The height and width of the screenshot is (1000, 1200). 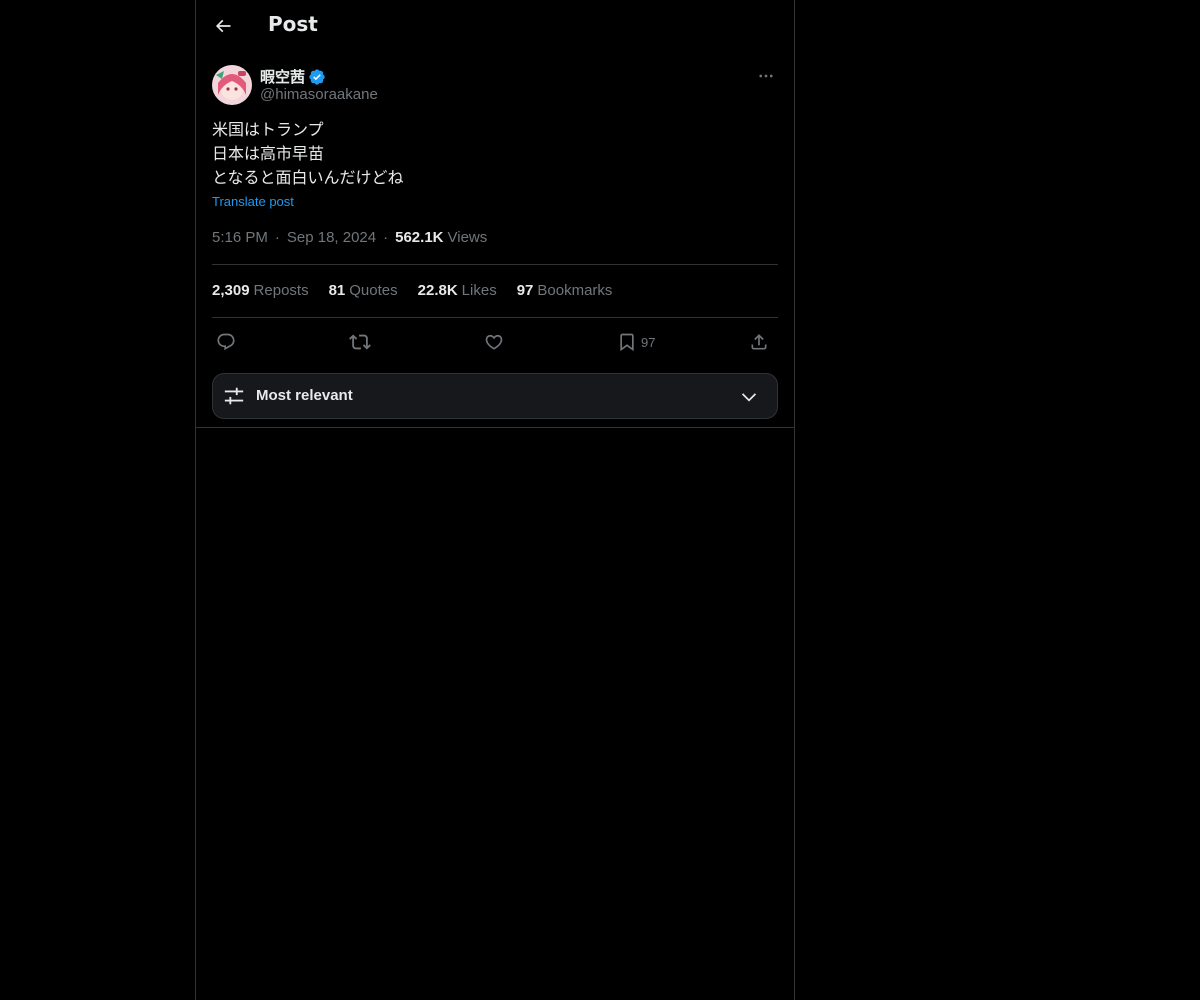 I want to click on action-bar: 97, so click(x=495, y=342).